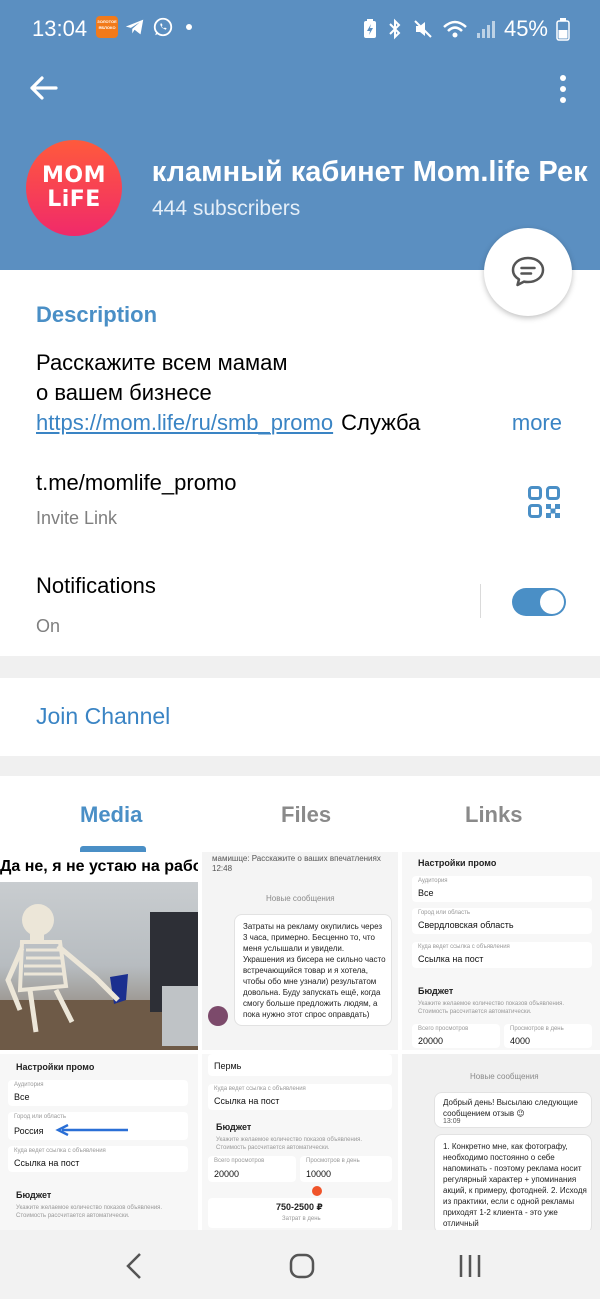 The image size is (600, 1299). Describe the element at coordinates (227, 1174) in the screenshot. I see `views-total-value-3: 20000` at that location.